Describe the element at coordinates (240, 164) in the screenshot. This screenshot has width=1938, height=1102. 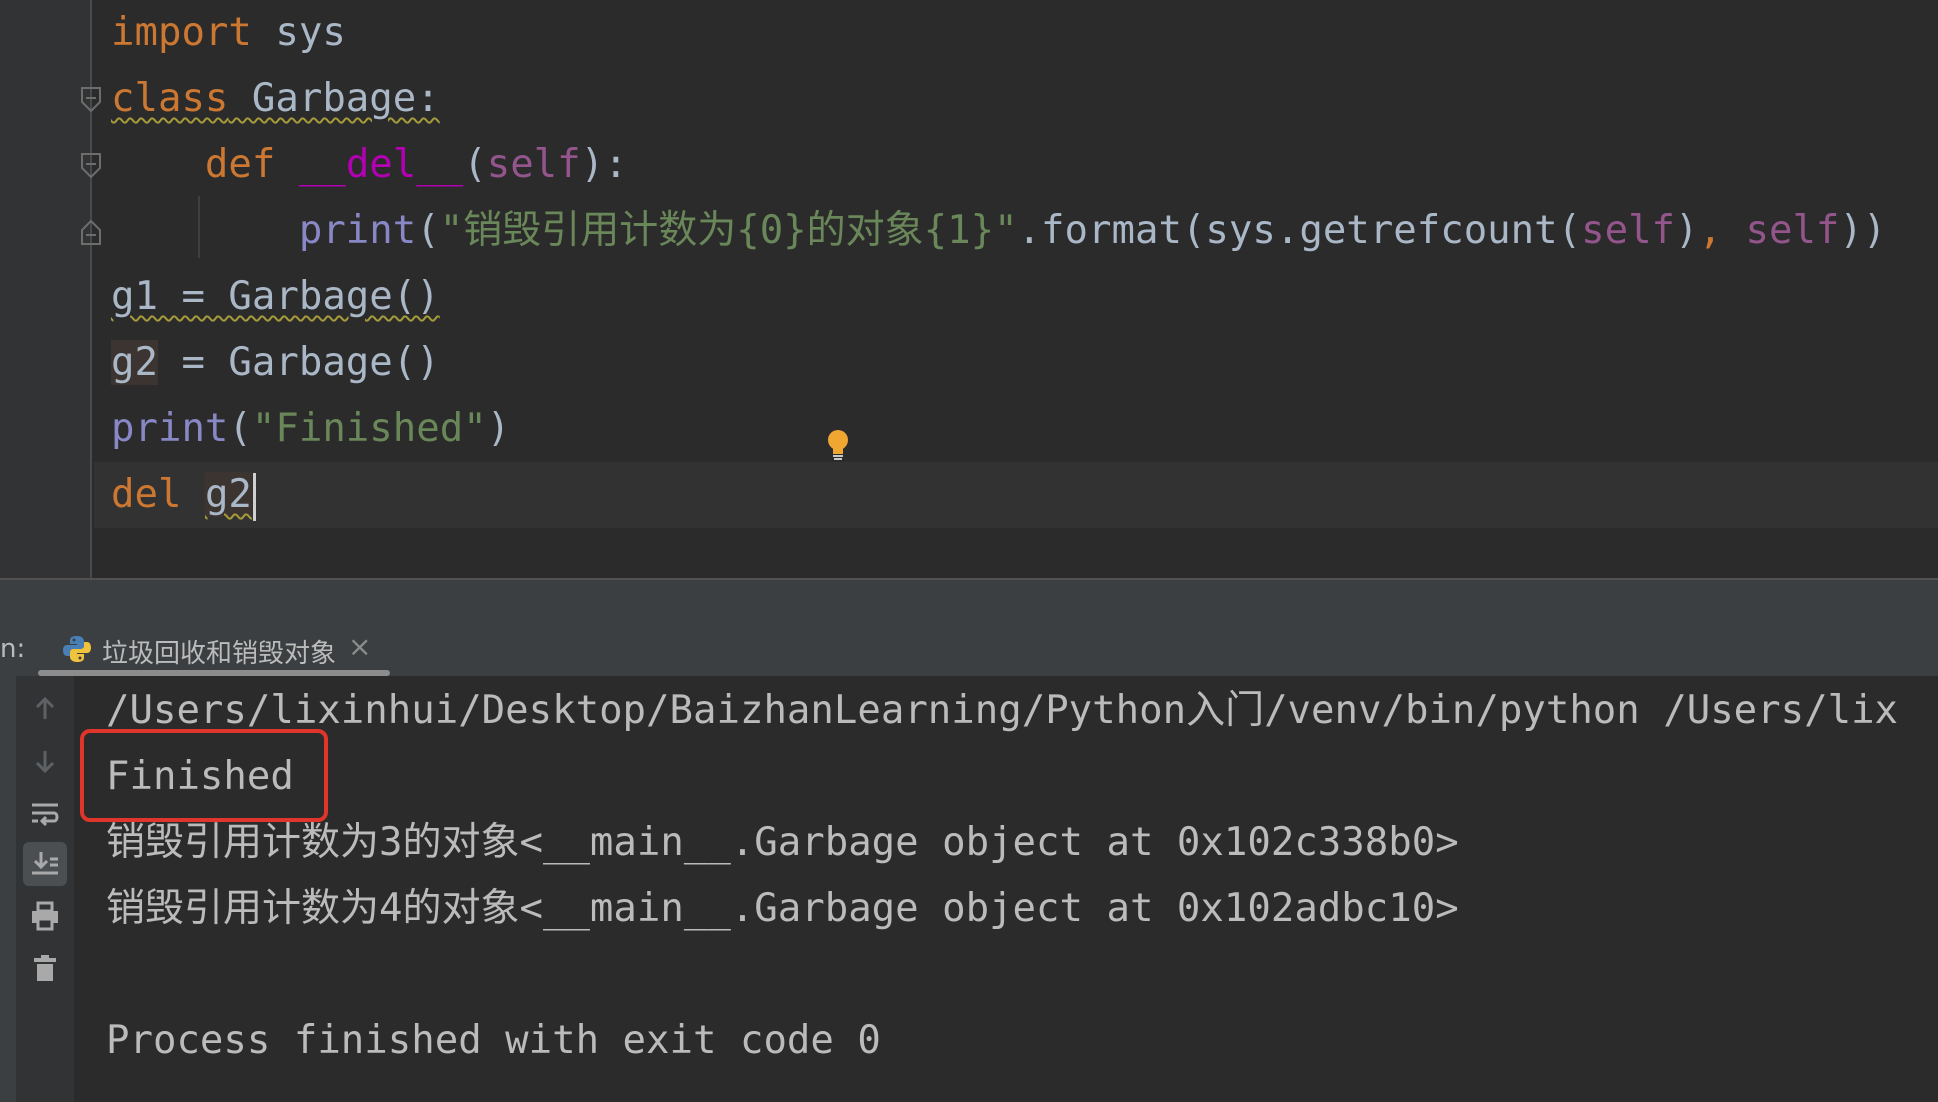
I see `keyword: def` at that location.